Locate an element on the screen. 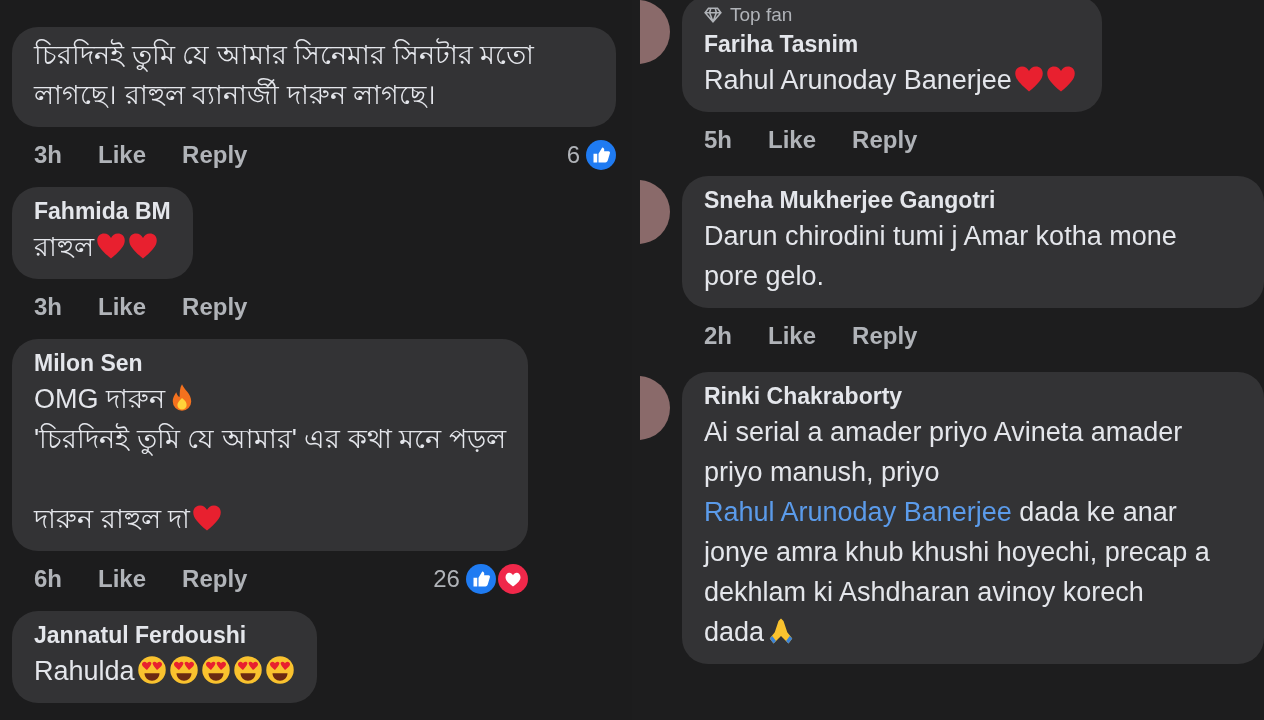 This screenshot has height=720, width=1264. author-name: Sneha Mukherjee Gangotri is located at coordinates (971, 200).